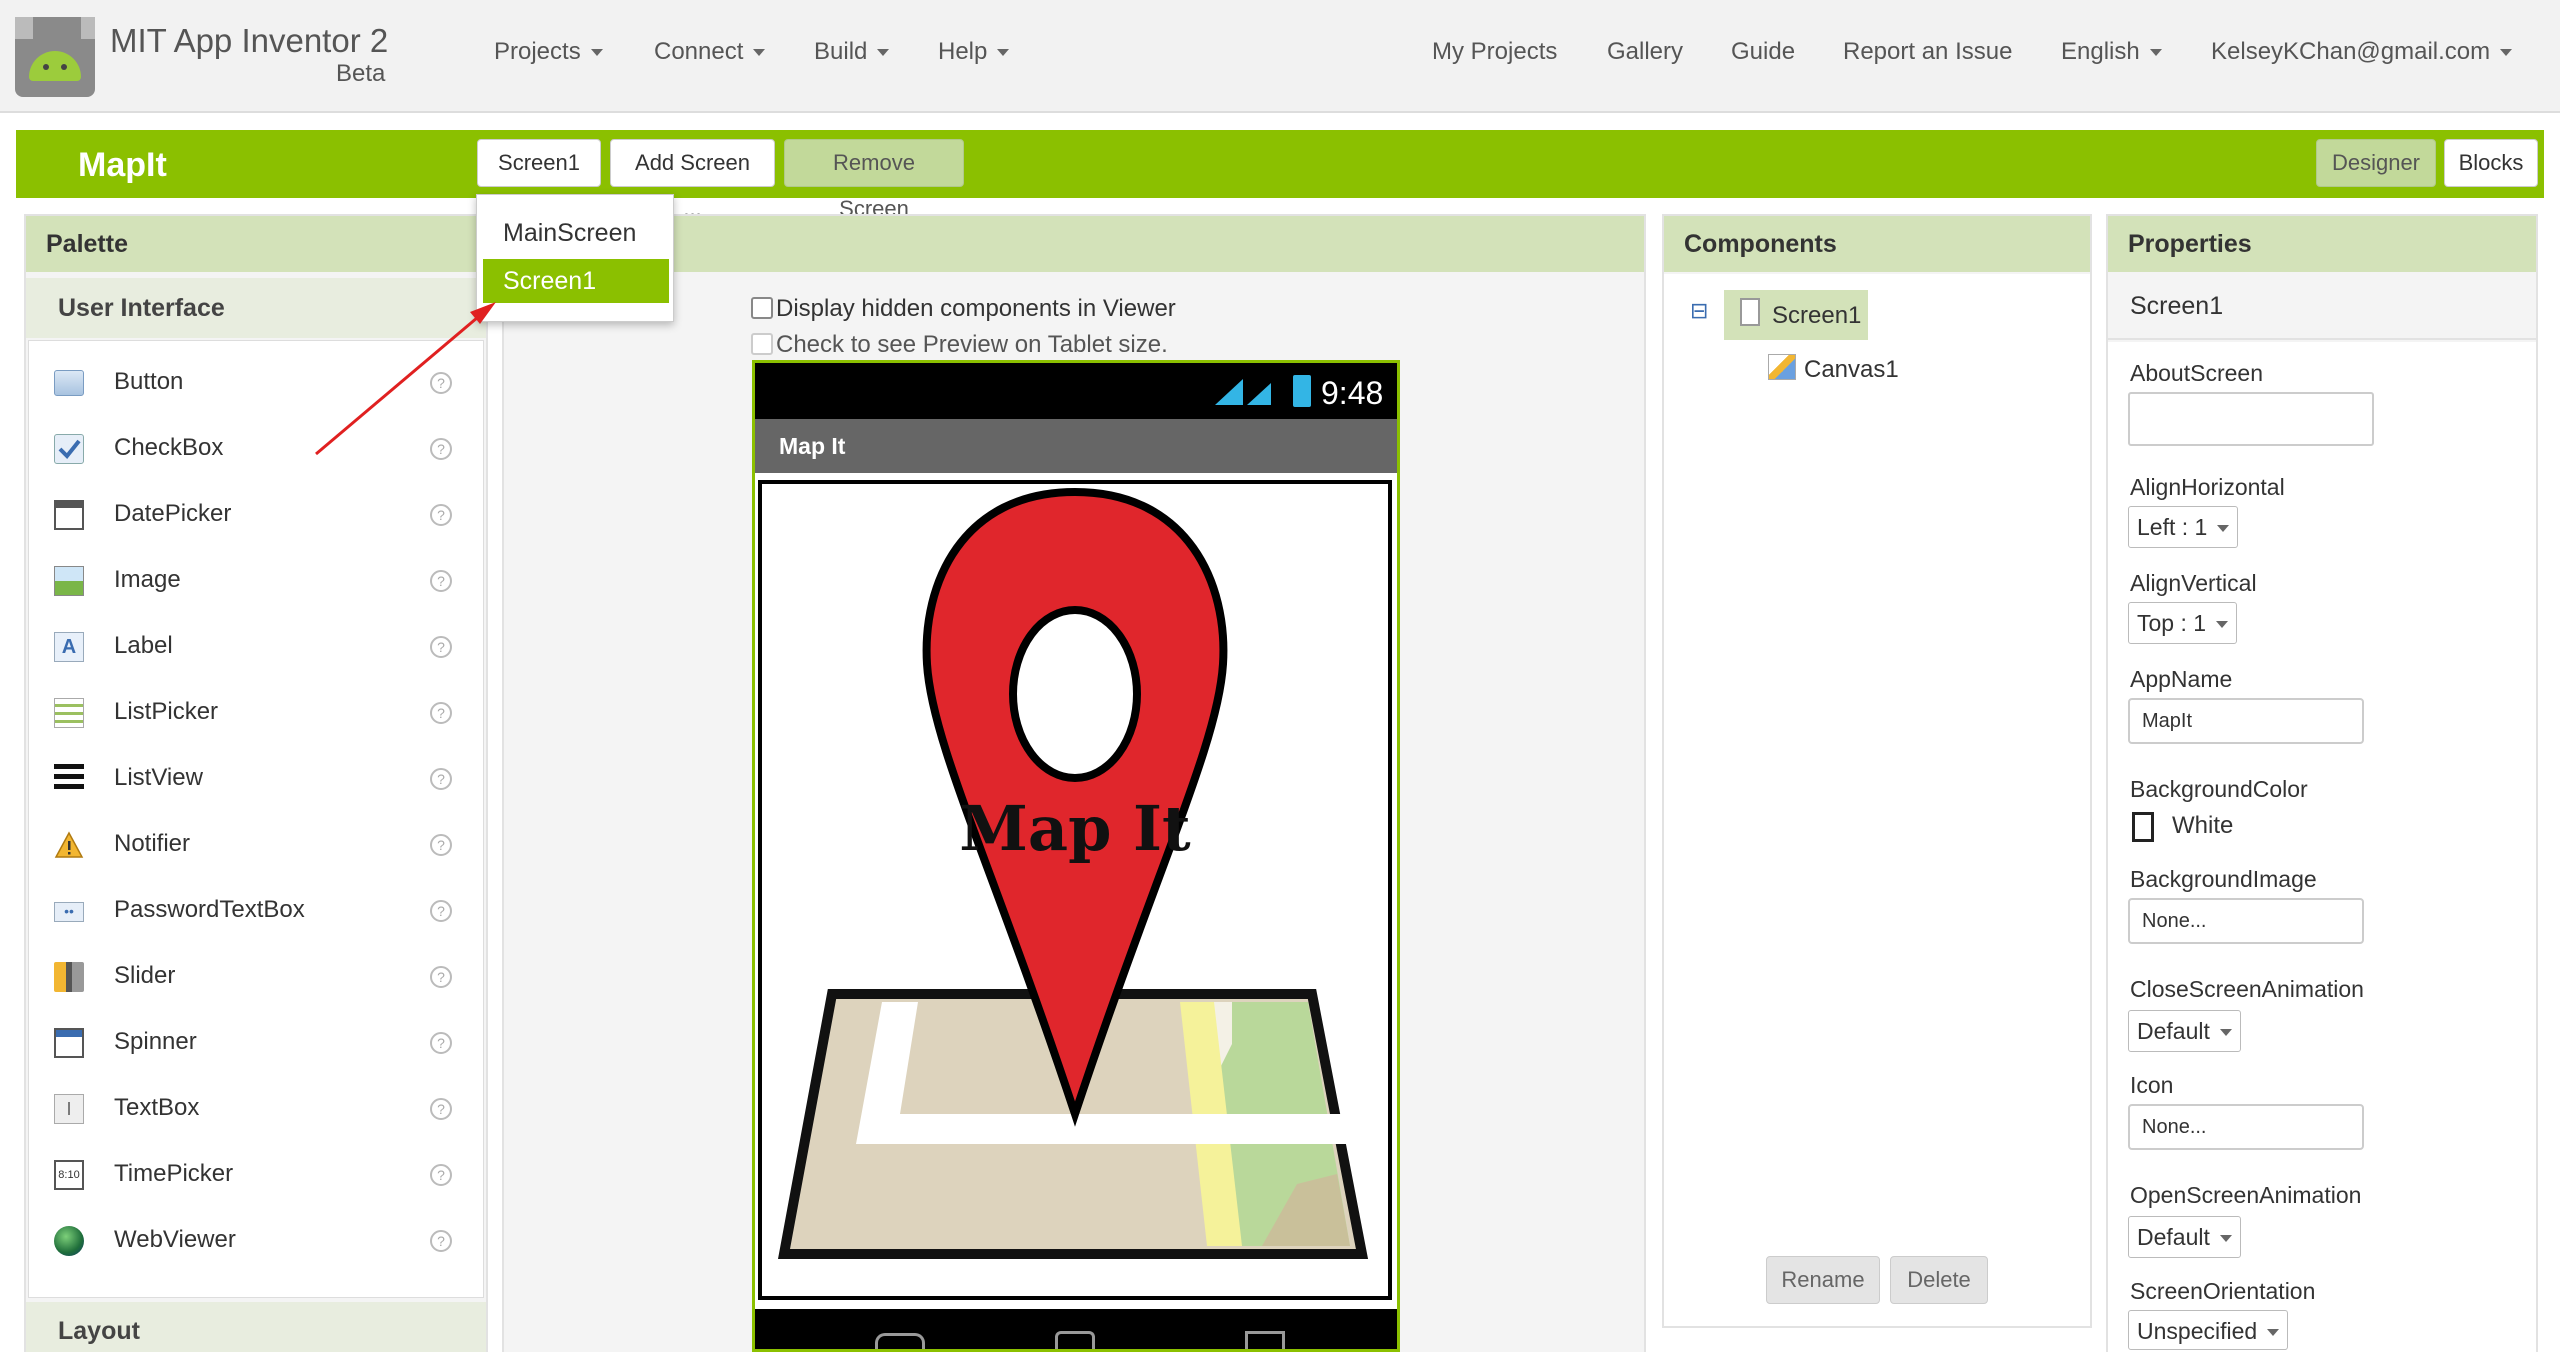 This screenshot has width=2560, height=1360. I want to click on spinner-icon, so click(69, 1043).